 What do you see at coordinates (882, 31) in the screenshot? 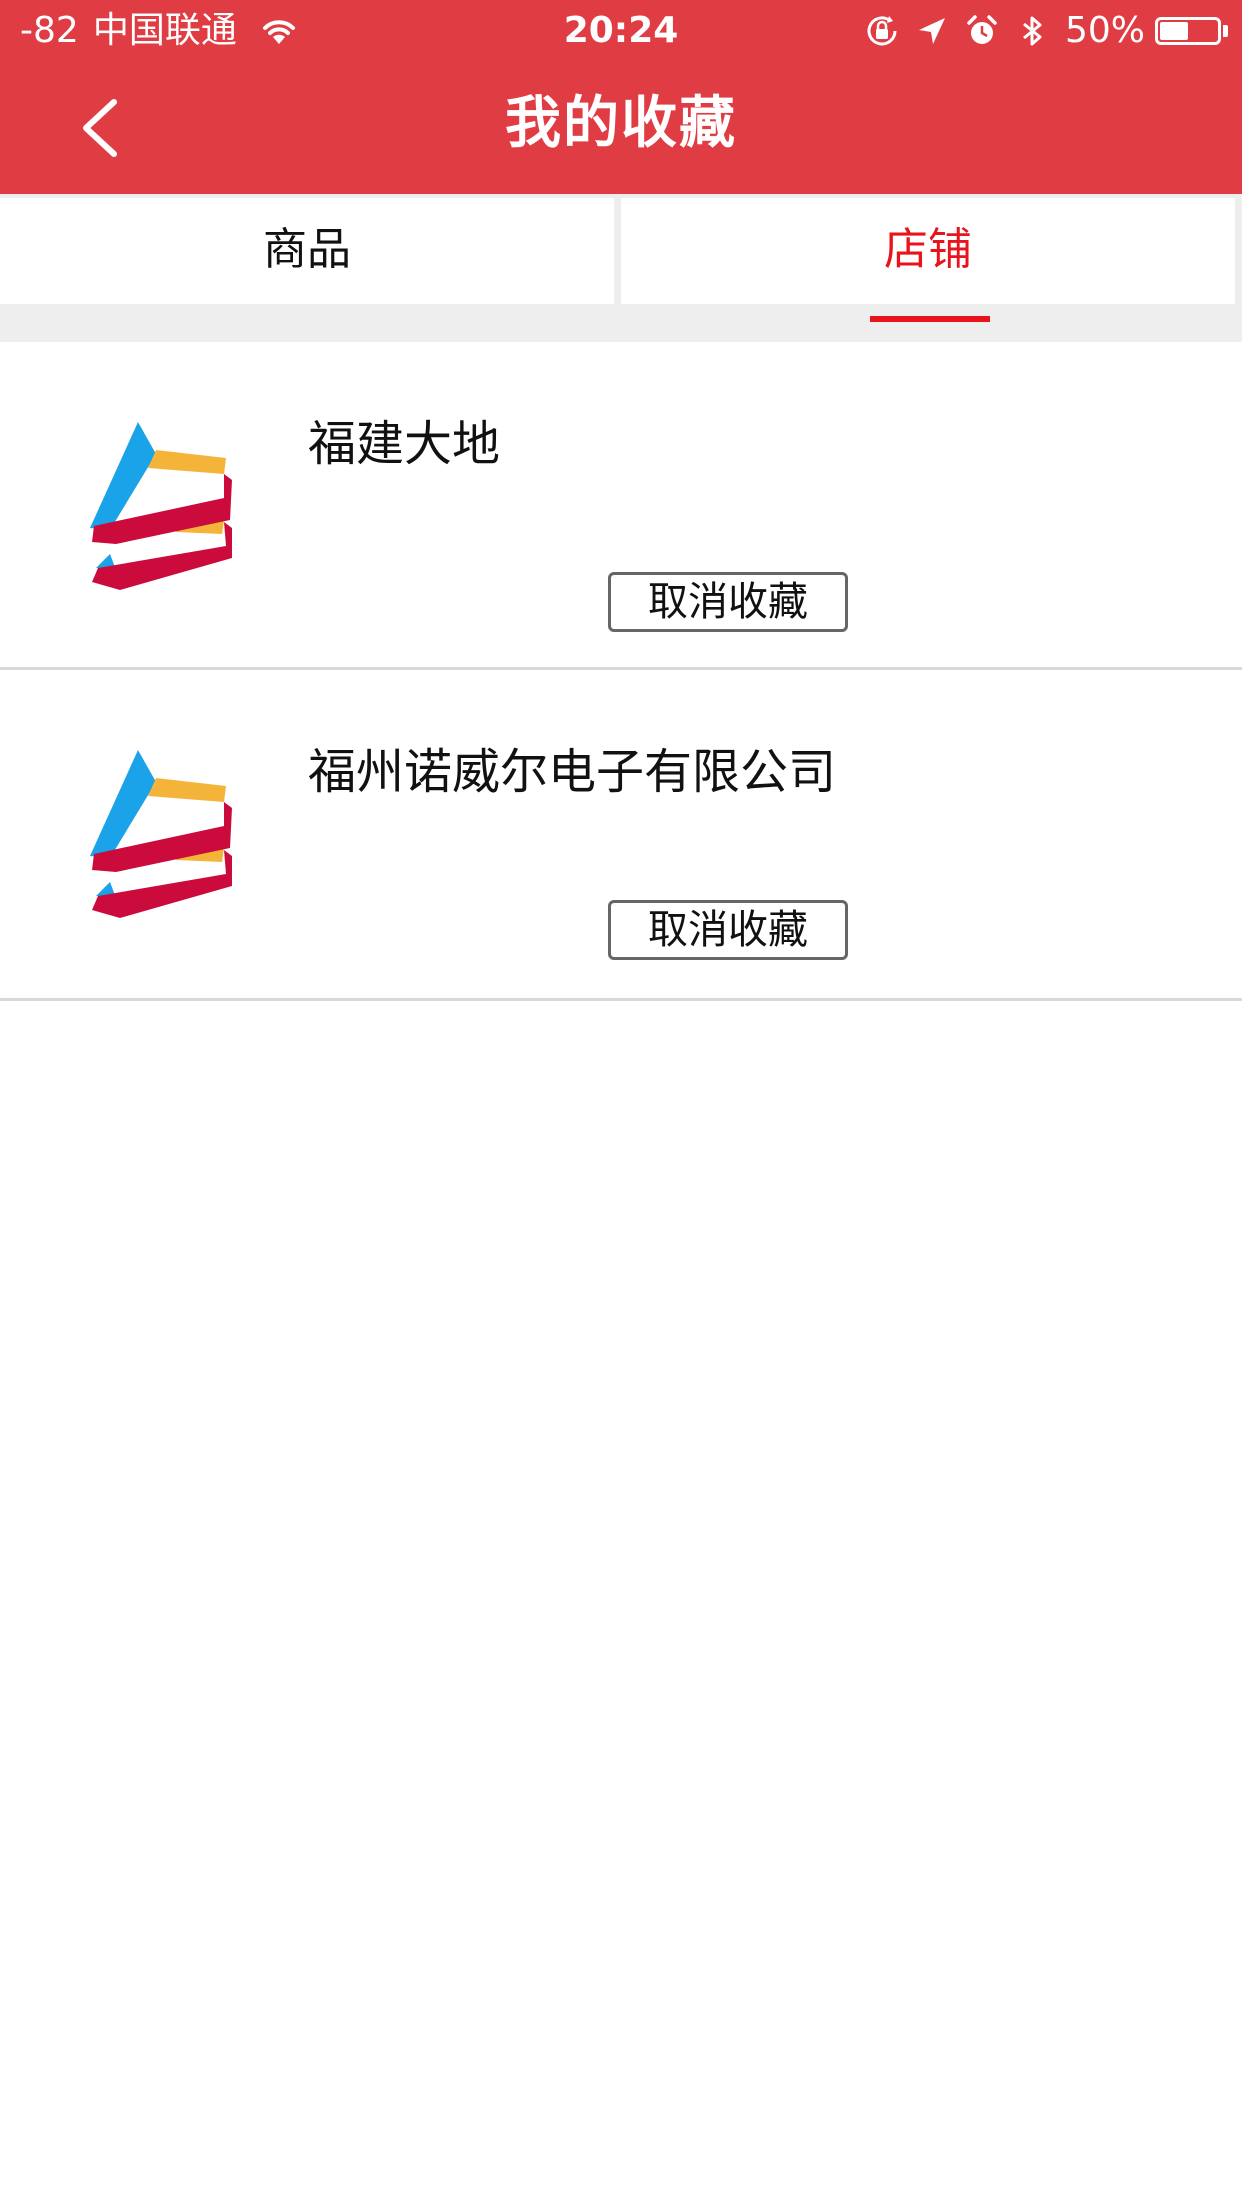
I see `orientation-lock-icon` at bounding box center [882, 31].